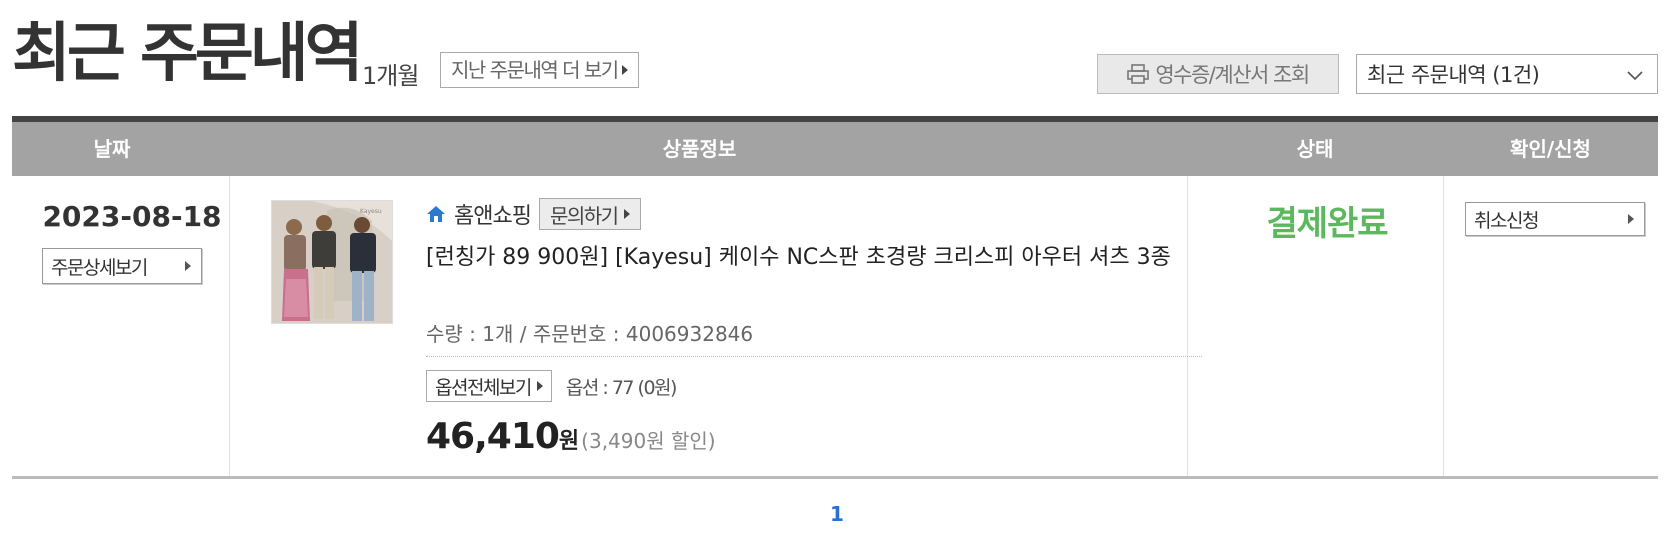 The width and height of the screenshot is (1674, 540). I want to click on order-detail-label: 주문상세보기, so click(99, 267).